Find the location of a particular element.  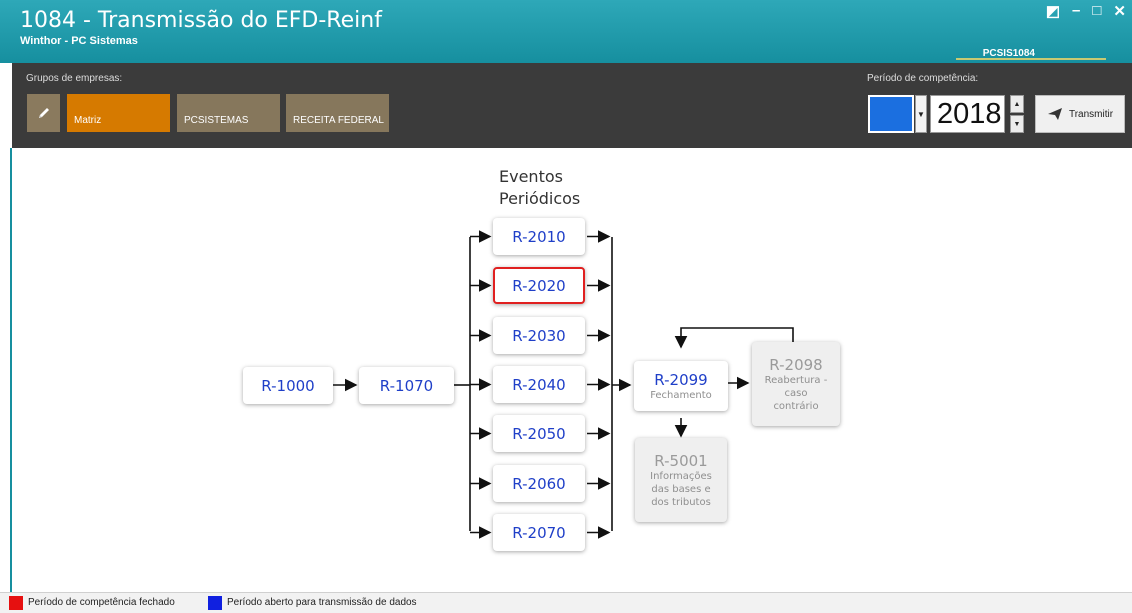

group-button-matriz: Matriz is located at coordinates (118, 113).